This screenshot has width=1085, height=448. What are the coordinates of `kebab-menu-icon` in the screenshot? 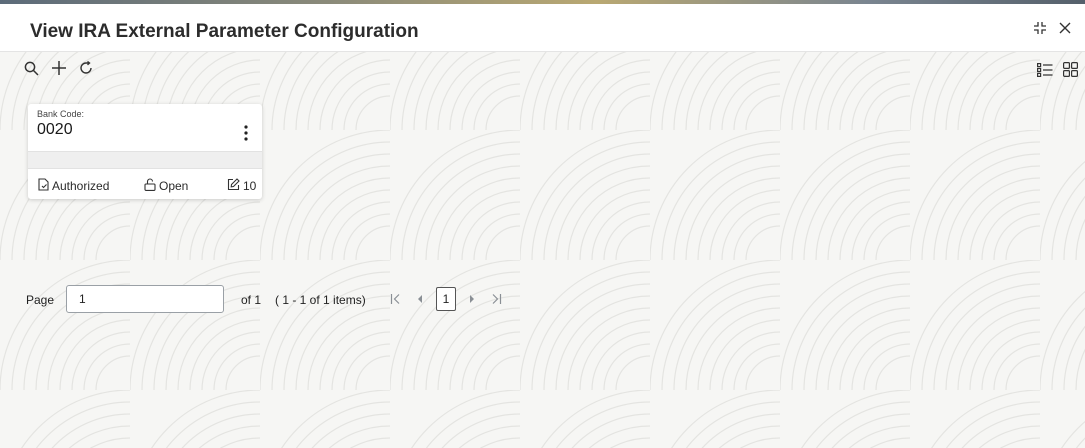 It's located at (246, 133).